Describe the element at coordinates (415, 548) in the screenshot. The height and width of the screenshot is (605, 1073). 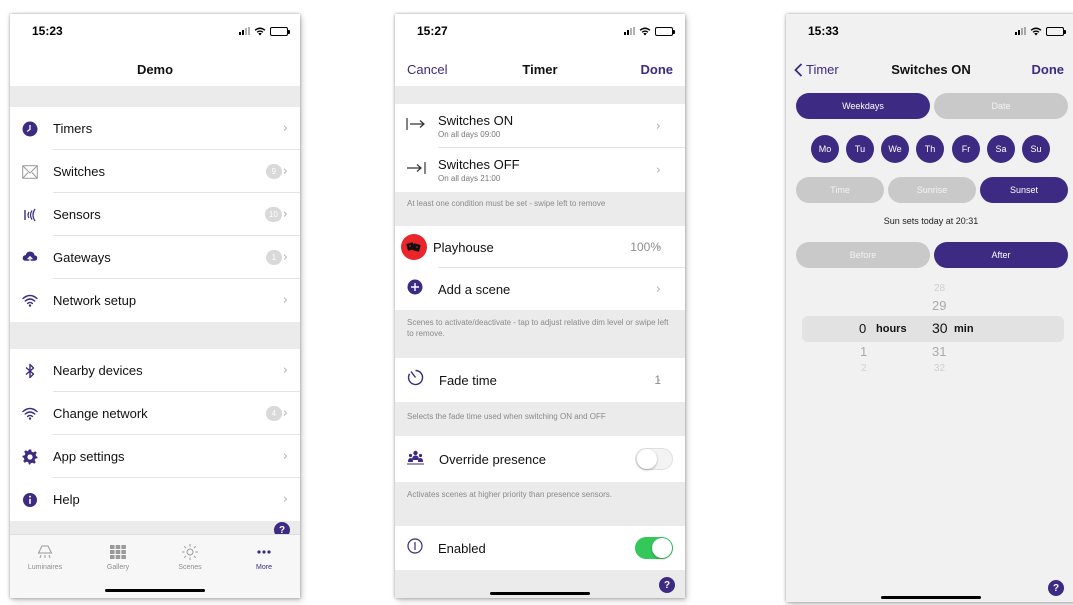
I see `info-outline-icon` at that location.